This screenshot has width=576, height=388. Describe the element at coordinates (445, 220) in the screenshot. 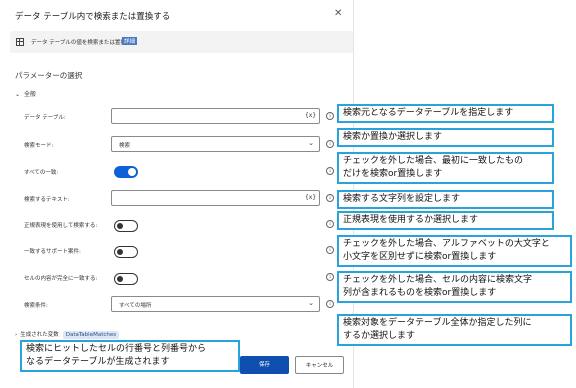

I see `callout-regex: 正規表現を使用するか選択します` at that location.